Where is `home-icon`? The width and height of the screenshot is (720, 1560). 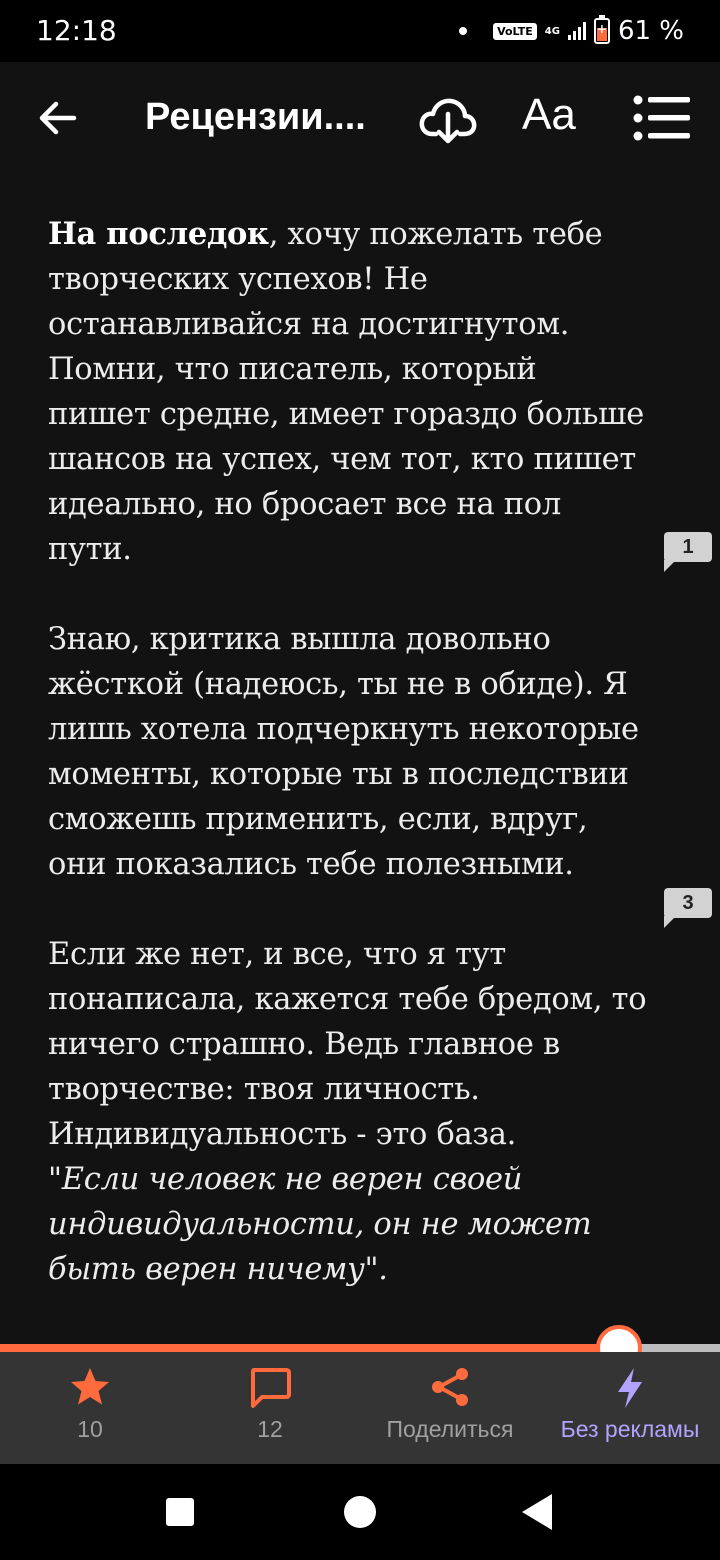 home-icon is located at coordinates (360, 1512).